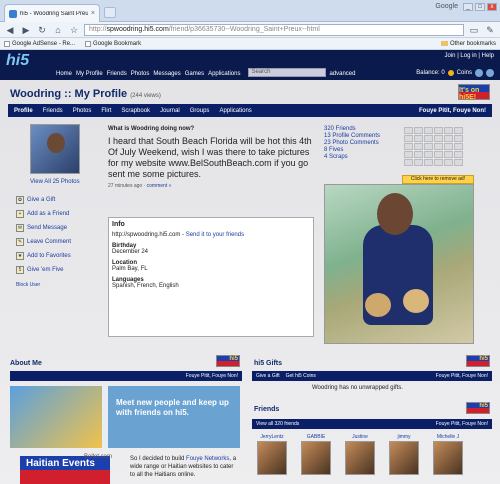 The height and width of the screenshot is (484, 500). Describe the element at coordinates (448, 454) in the screenshot. I see `friend-card: Michelle J` at that location.